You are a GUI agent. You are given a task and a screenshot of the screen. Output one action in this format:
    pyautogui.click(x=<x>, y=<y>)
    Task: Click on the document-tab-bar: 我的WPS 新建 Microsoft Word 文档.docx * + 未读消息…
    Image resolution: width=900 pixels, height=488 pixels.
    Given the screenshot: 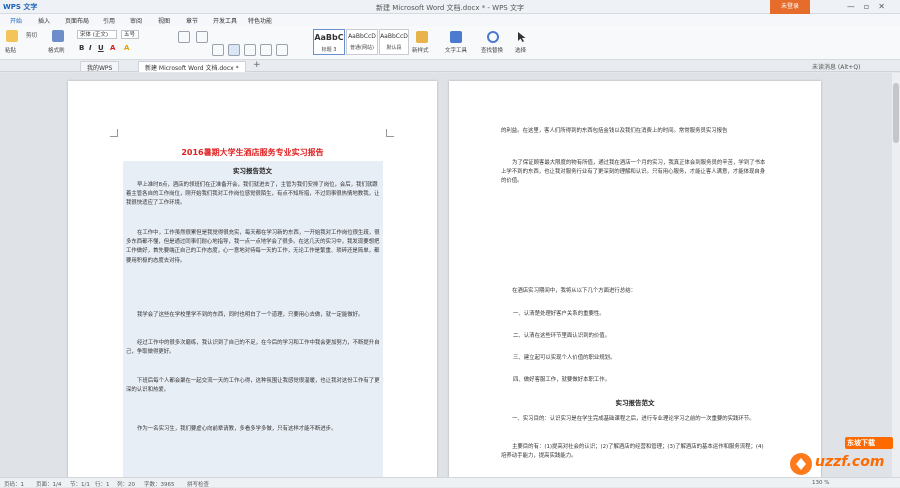 What is the action you would take?
    pyautogui.click(x=450, y=66)
    